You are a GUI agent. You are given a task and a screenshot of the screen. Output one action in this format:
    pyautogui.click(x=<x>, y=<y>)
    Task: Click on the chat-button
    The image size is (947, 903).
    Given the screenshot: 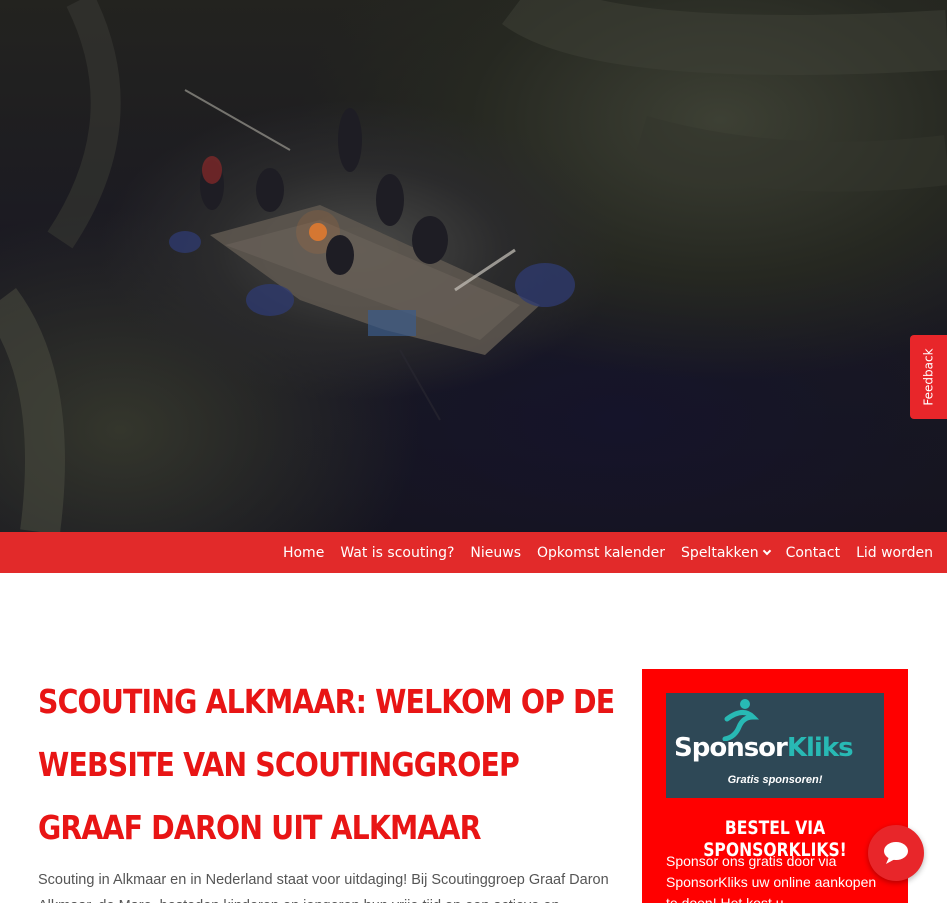 What is the action you would take?
    pyautogui.click(x=896, y=853)
    